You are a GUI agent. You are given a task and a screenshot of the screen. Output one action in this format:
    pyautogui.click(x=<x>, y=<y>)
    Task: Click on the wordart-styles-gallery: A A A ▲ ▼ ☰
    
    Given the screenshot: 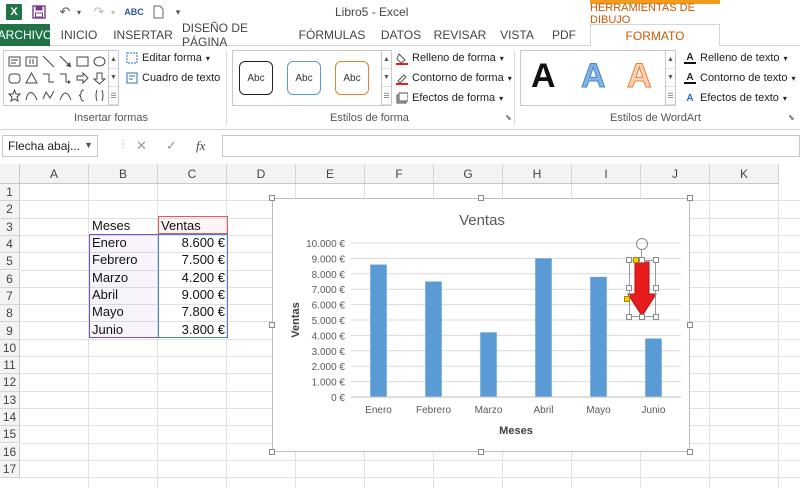 What is the action you would take?
    pyautogui.click(x=598, y=78)
    